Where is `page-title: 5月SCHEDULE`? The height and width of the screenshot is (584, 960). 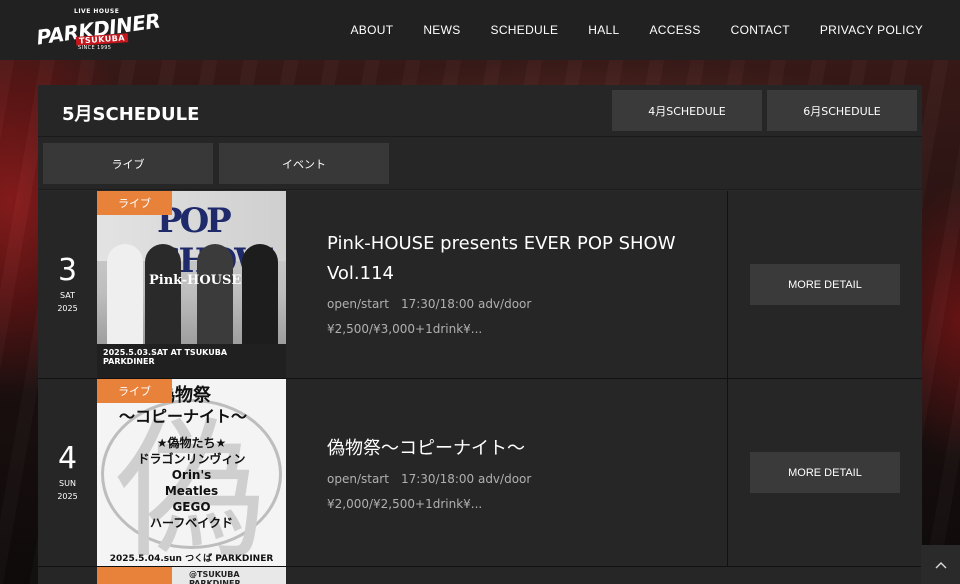 page-title: 5月SCHEDULE is located at coordinates (131, 114).